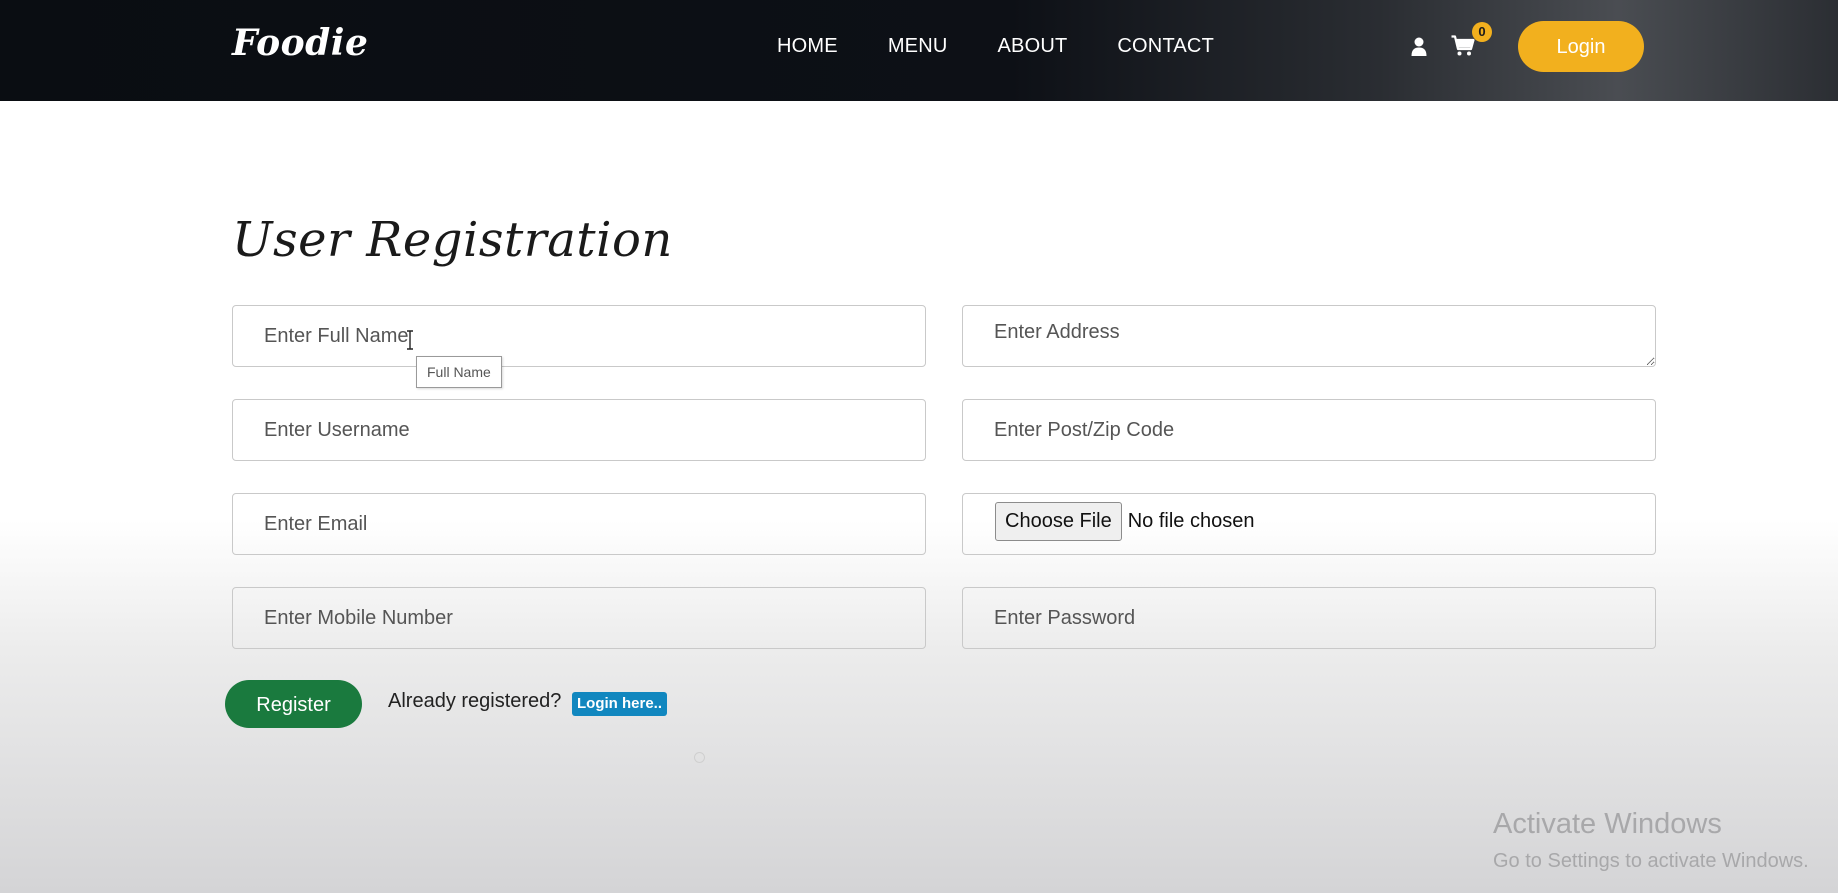 This screenshot has width=1838, height=893. Describe the element at coordinates (579, 618) in the screenshot. I see `mobile-number-input` at that location.